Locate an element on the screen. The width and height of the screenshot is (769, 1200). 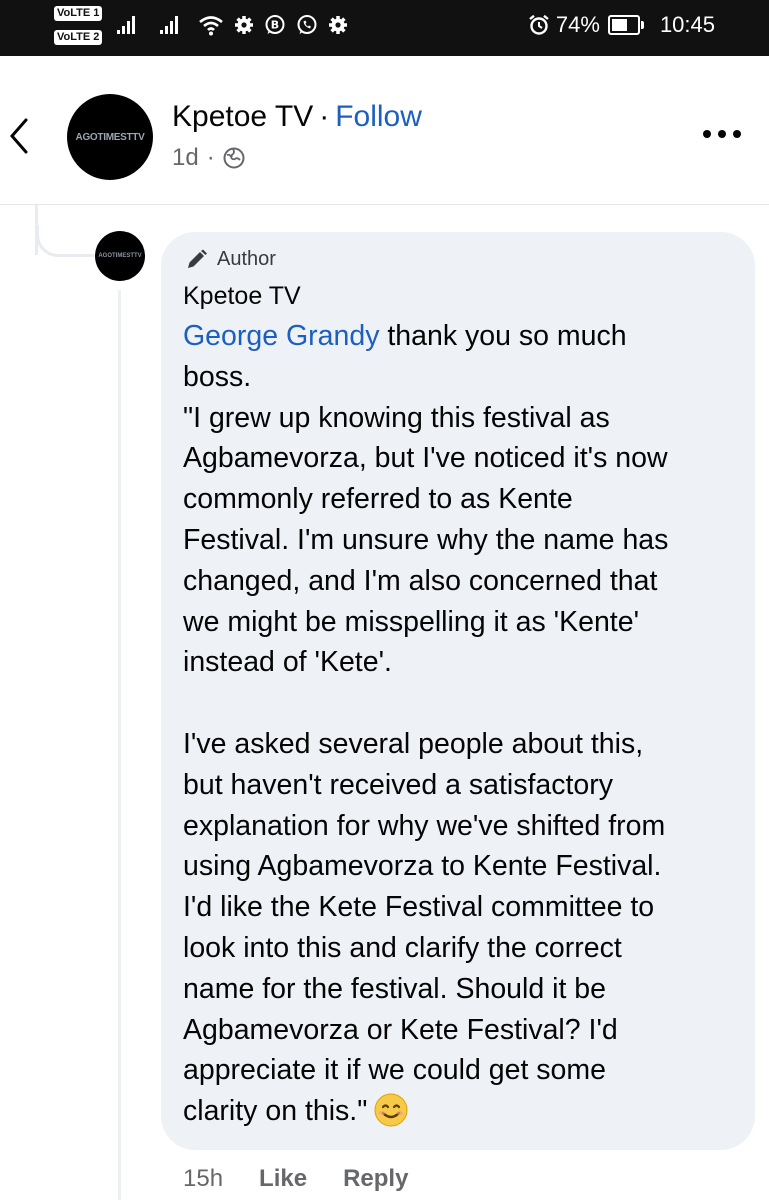
author-badge-label: Author is located at coordinates (246, 259).